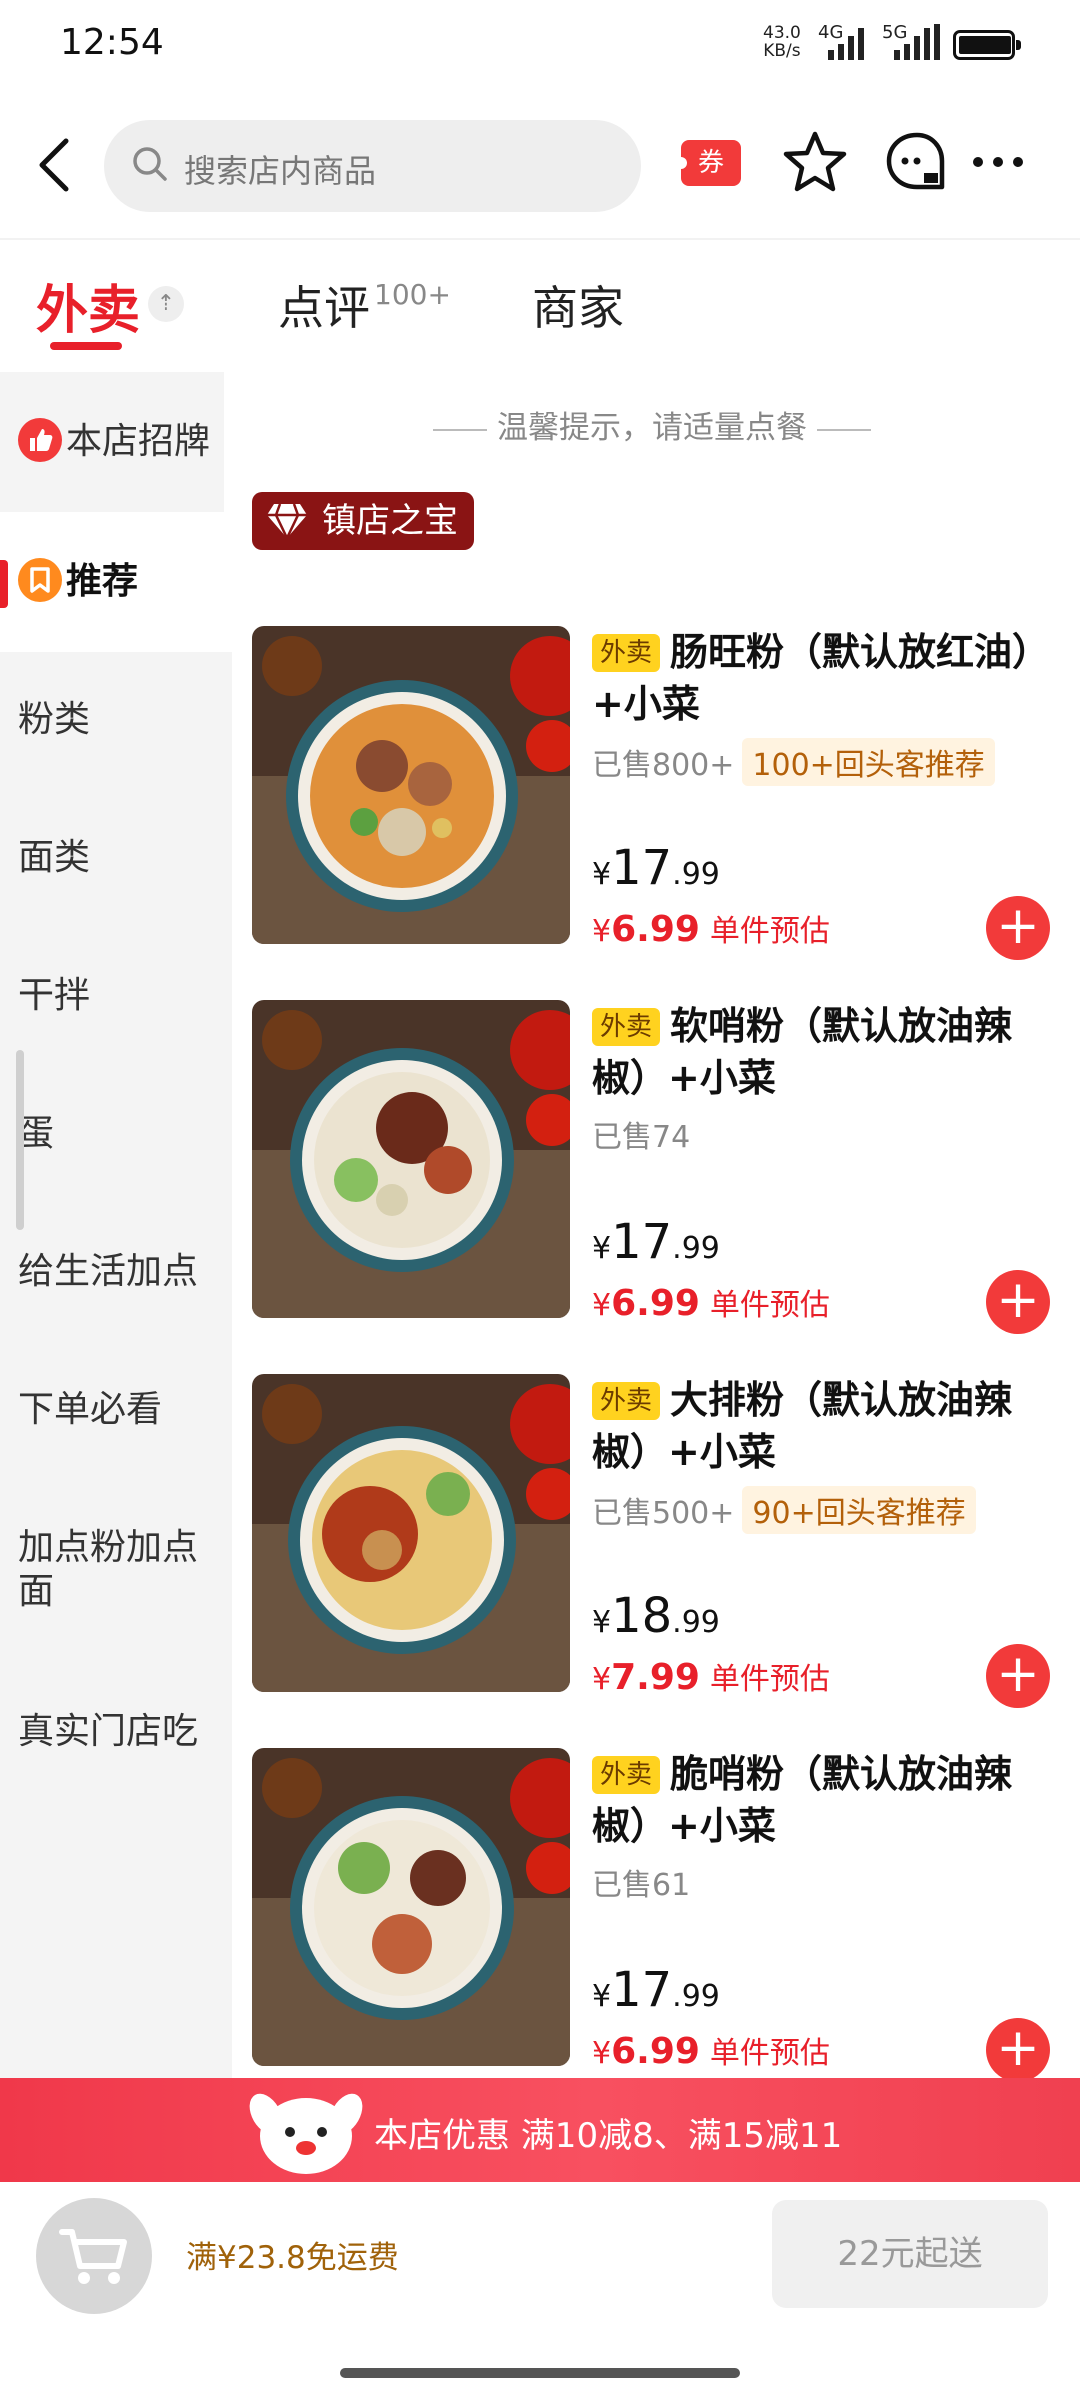  What do you see at coordinates (116, 442) in the screenshot?
I see `sidebar-item-signature: 本店招牌` at bounding box center [116, 442].